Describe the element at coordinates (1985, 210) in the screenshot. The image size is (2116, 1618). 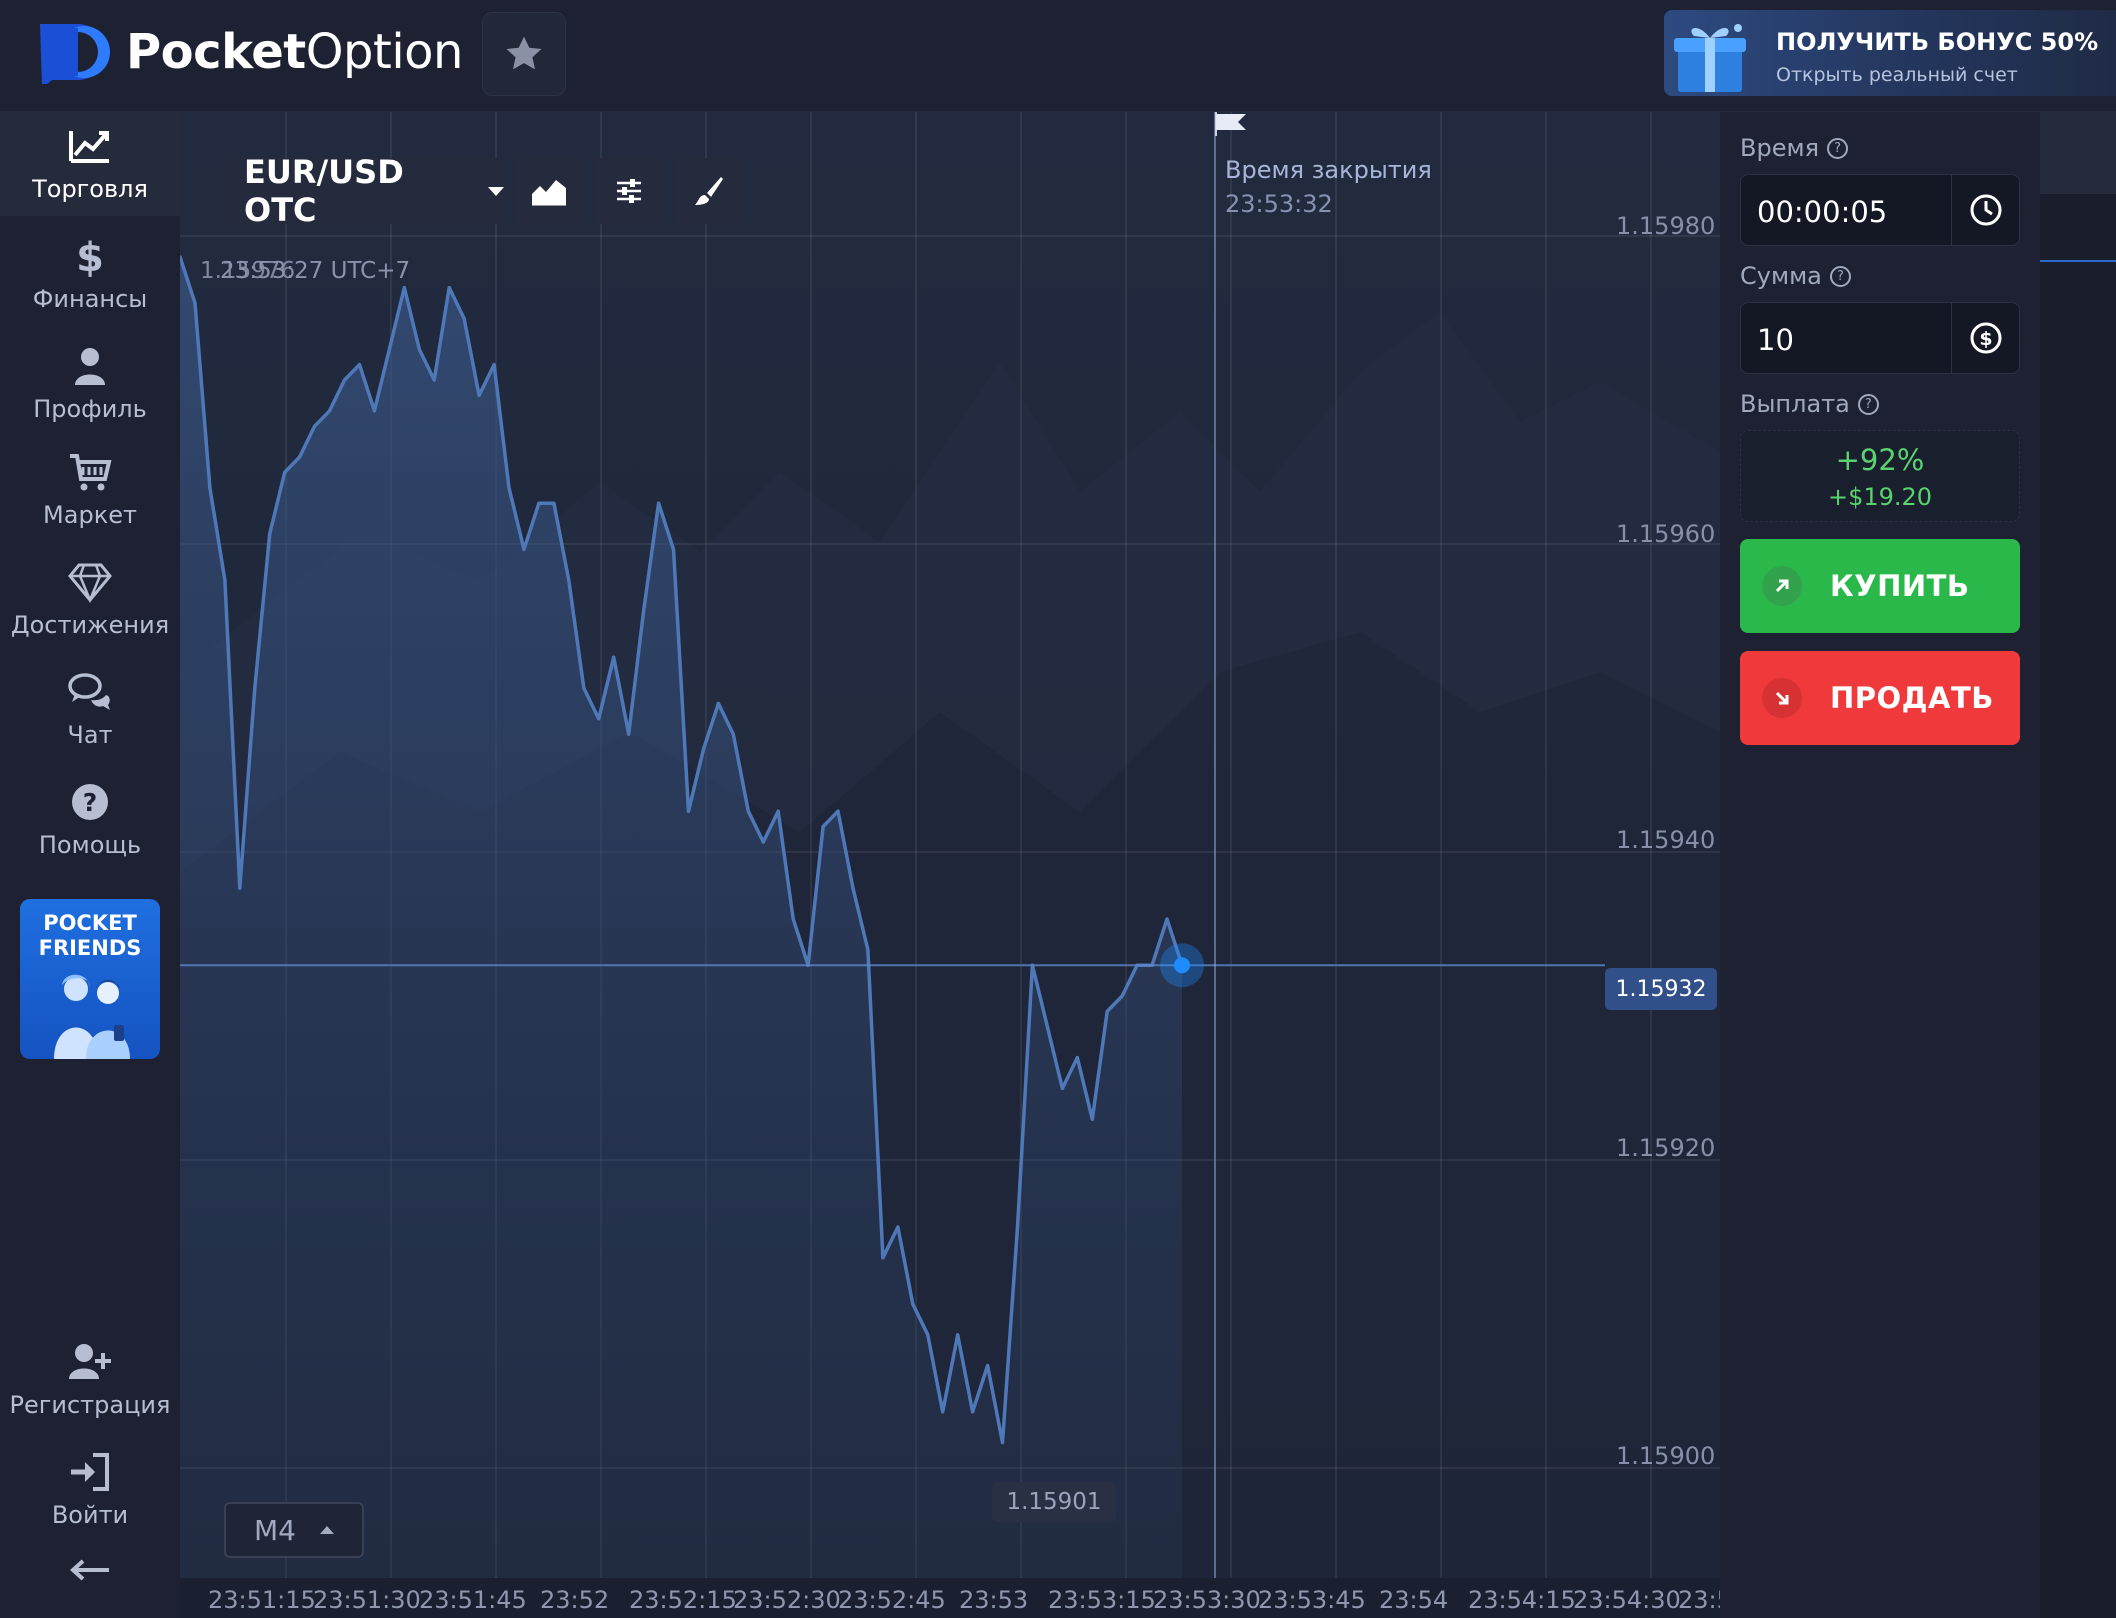
I see `duration-picker-button` at that location.